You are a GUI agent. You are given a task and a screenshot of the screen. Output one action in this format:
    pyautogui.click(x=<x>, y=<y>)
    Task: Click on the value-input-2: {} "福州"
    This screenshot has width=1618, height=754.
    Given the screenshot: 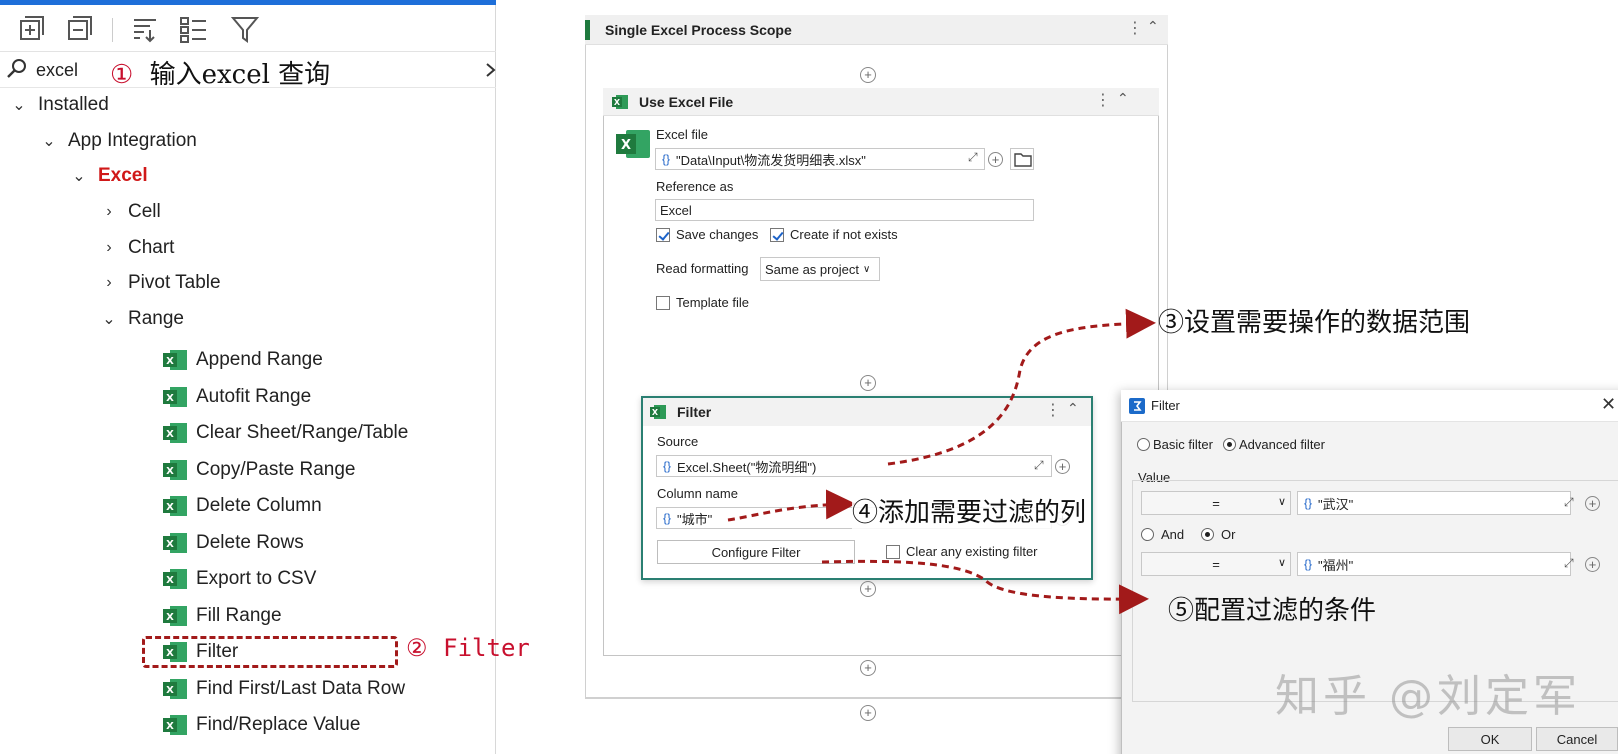 What is the action you would take?
    pyautogui.click(x=1434, y=564)
    